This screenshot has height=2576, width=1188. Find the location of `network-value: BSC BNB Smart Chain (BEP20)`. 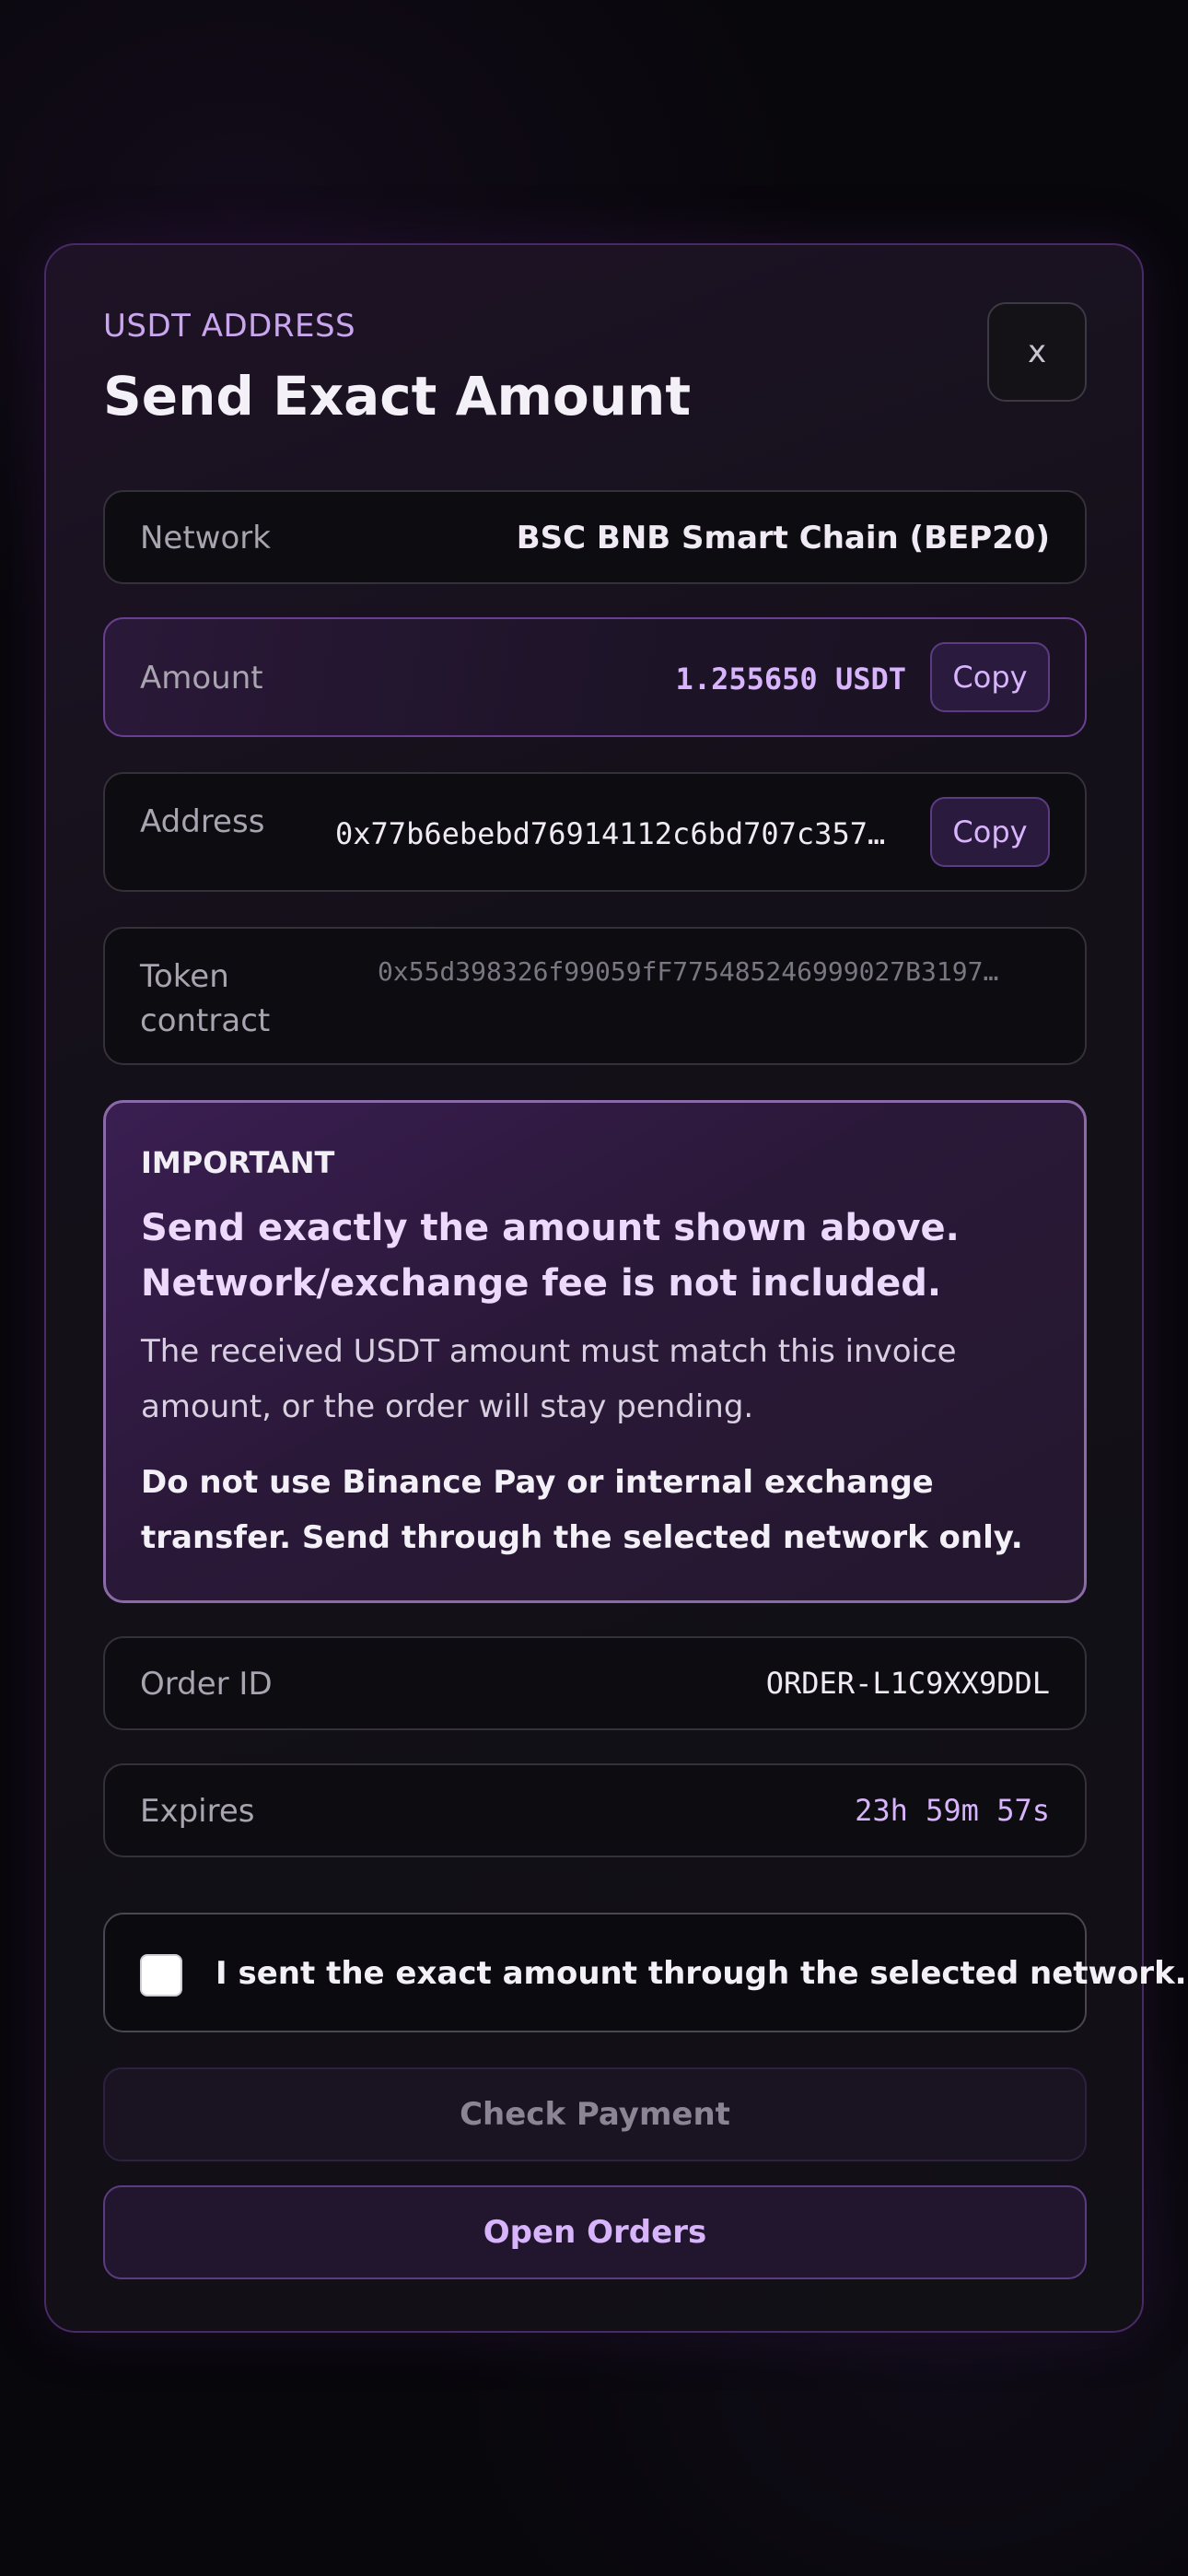

network-value: BSC BNB Smart Chain (BEP20) is located at coordinates (783, 538).